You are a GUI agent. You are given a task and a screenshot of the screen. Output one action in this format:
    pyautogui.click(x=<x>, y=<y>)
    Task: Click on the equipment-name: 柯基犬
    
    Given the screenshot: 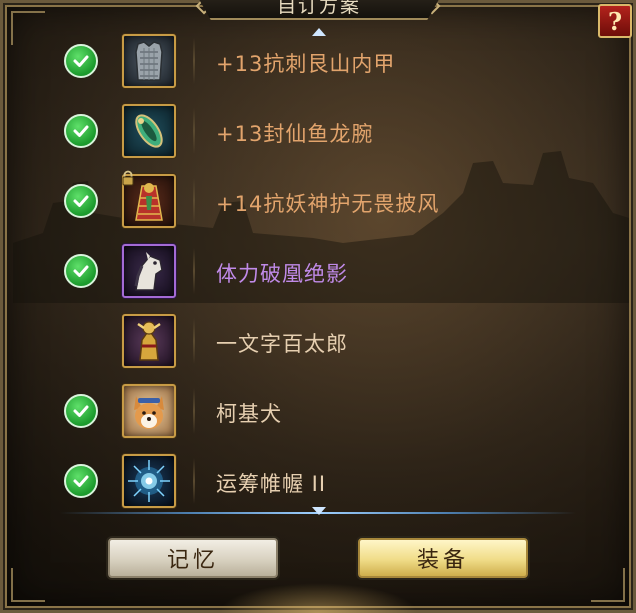 What is the action you would take?
    pyautogui.click(x=249, y=414)
    